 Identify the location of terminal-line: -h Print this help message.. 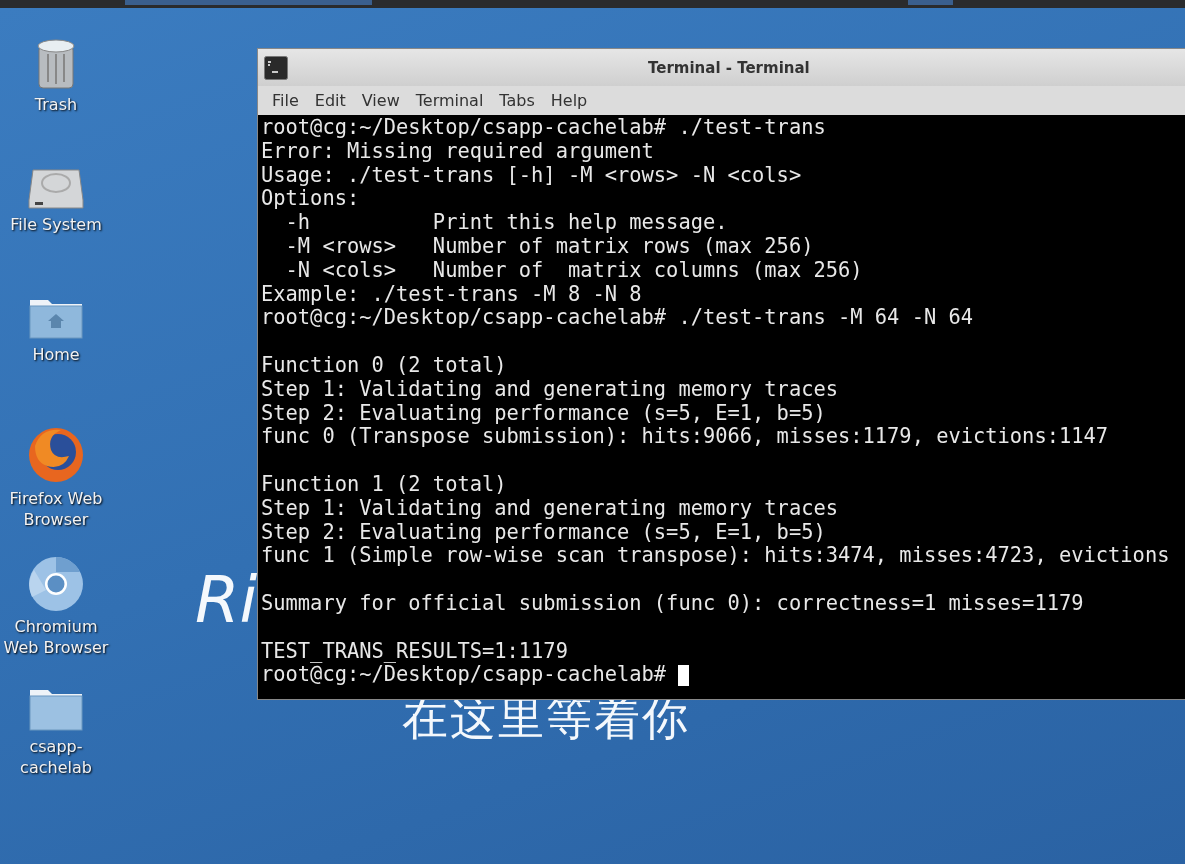
(506, 223).